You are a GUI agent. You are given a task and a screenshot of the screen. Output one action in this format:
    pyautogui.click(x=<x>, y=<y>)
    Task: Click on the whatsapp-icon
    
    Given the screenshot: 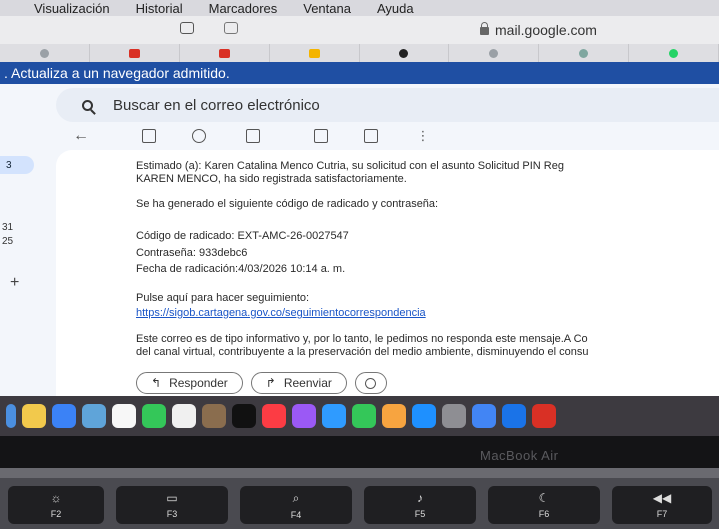 What is the action you would take?
    pyautogui.click(x=674, y=53)
    